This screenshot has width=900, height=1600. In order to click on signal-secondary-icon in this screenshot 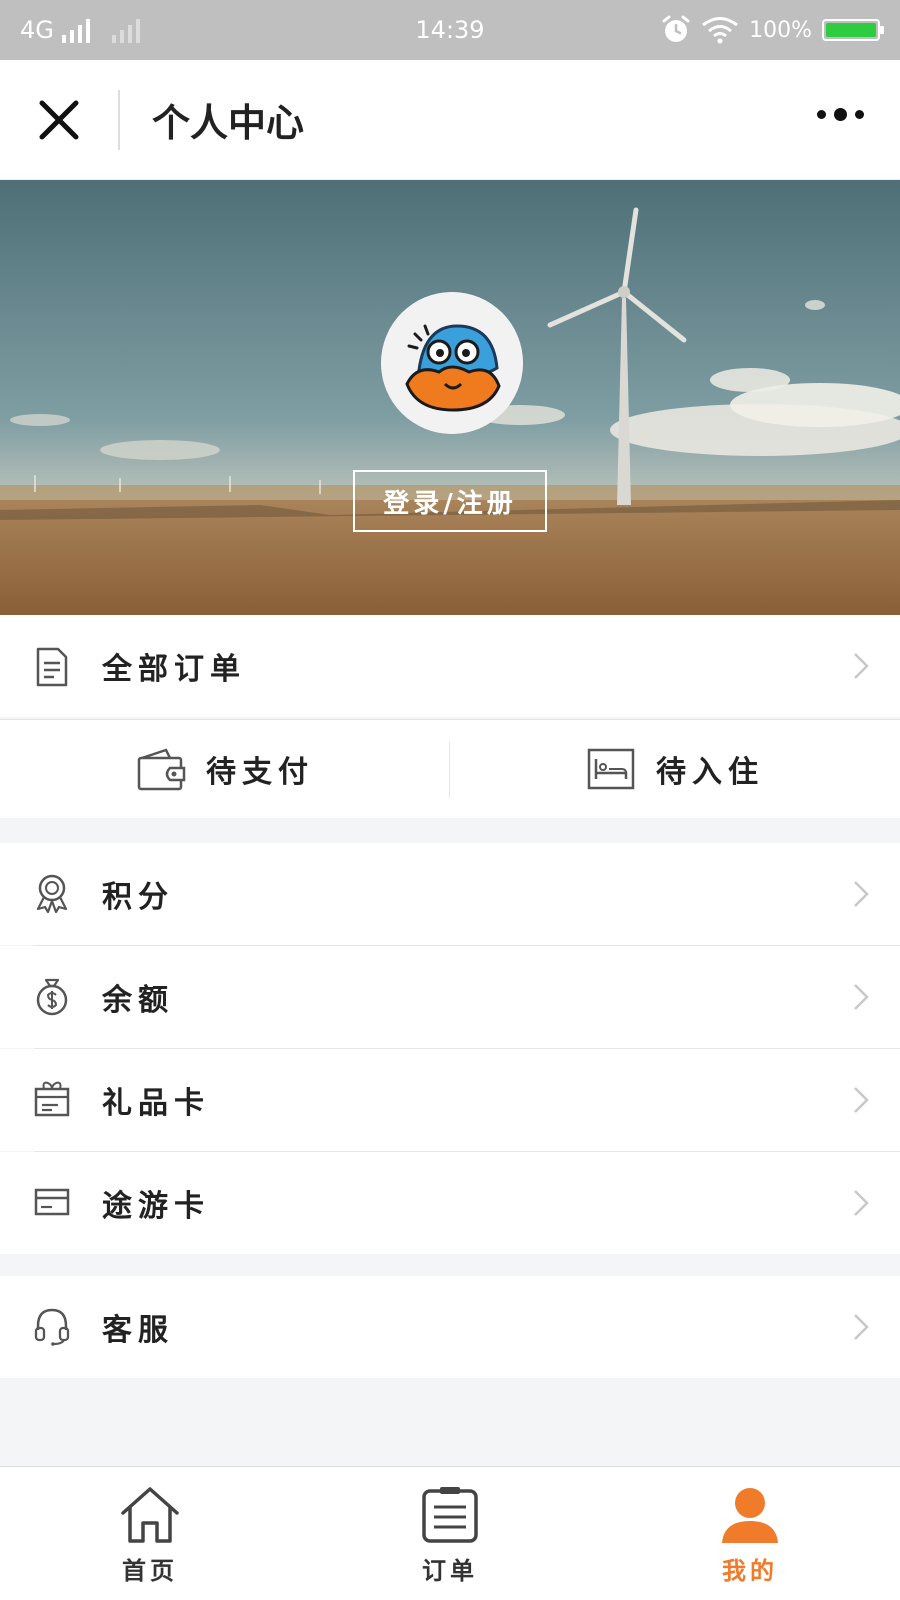, I will do `click(125, 30)`.